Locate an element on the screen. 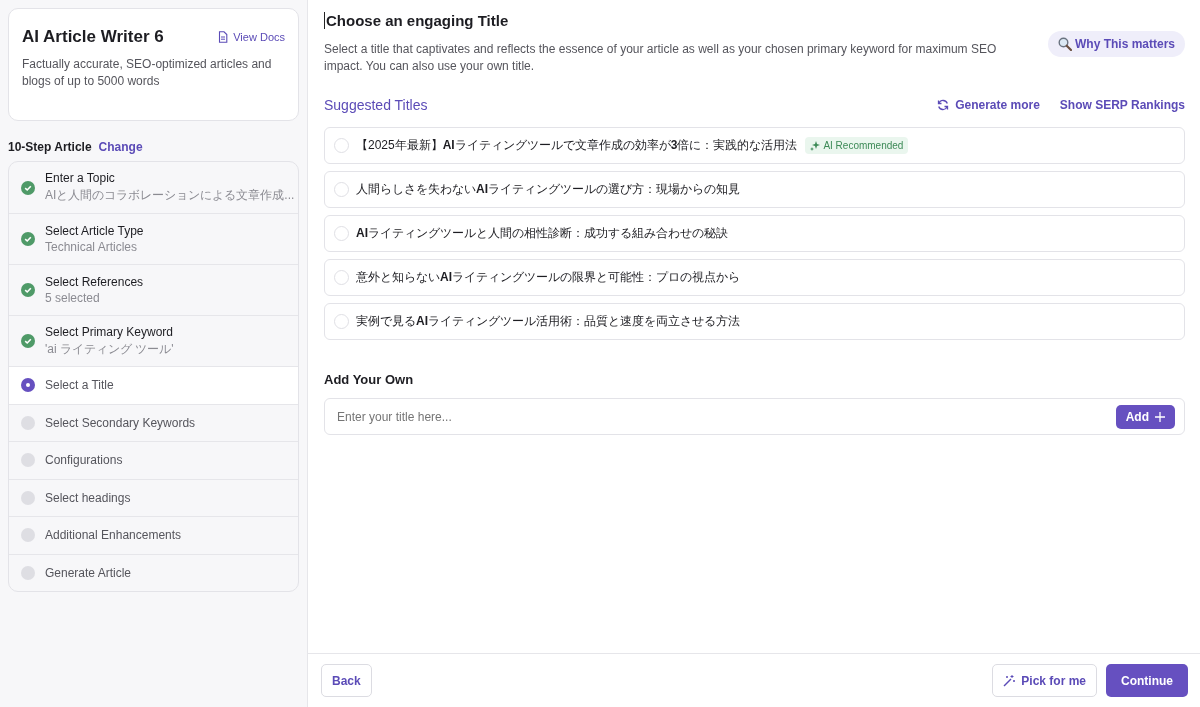 This screenshot has width=1200, height=707. title-text: 意外と知らないAIライティングツールの限界と可能性：プロの視点から is located at coordinates (548, 277).